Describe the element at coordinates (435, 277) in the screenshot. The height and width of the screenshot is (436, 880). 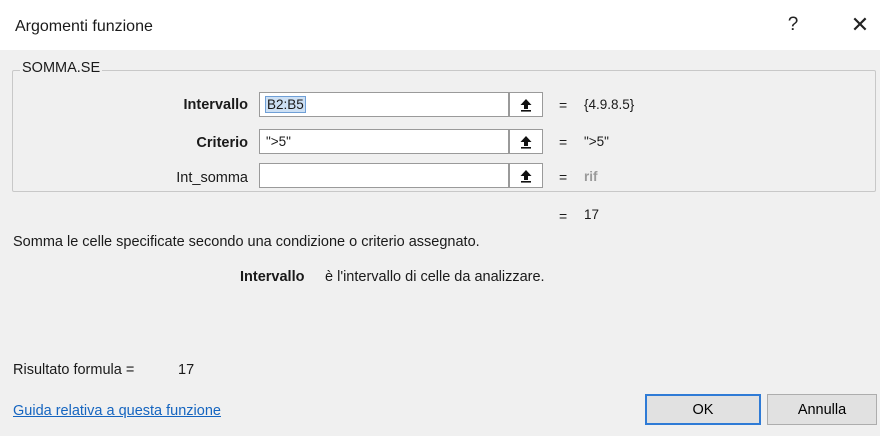
I see `current-arg-description: è l'intervallo di celle da analizzare.` at that location.